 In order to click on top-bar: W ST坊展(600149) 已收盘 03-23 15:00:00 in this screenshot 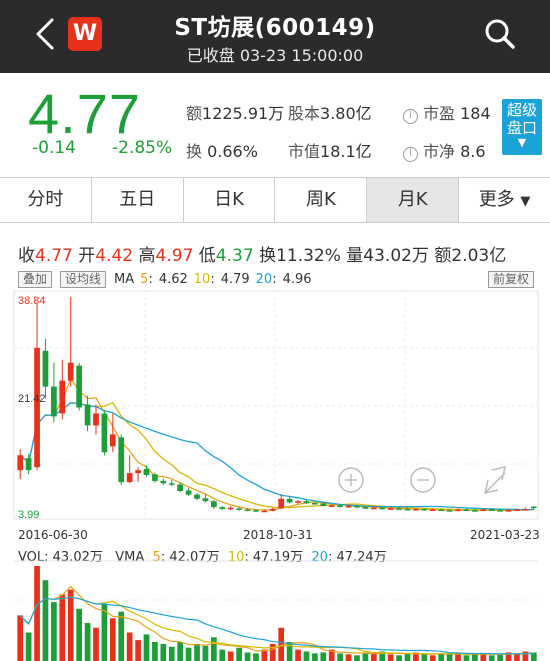, I will do `click(275, 36)`.